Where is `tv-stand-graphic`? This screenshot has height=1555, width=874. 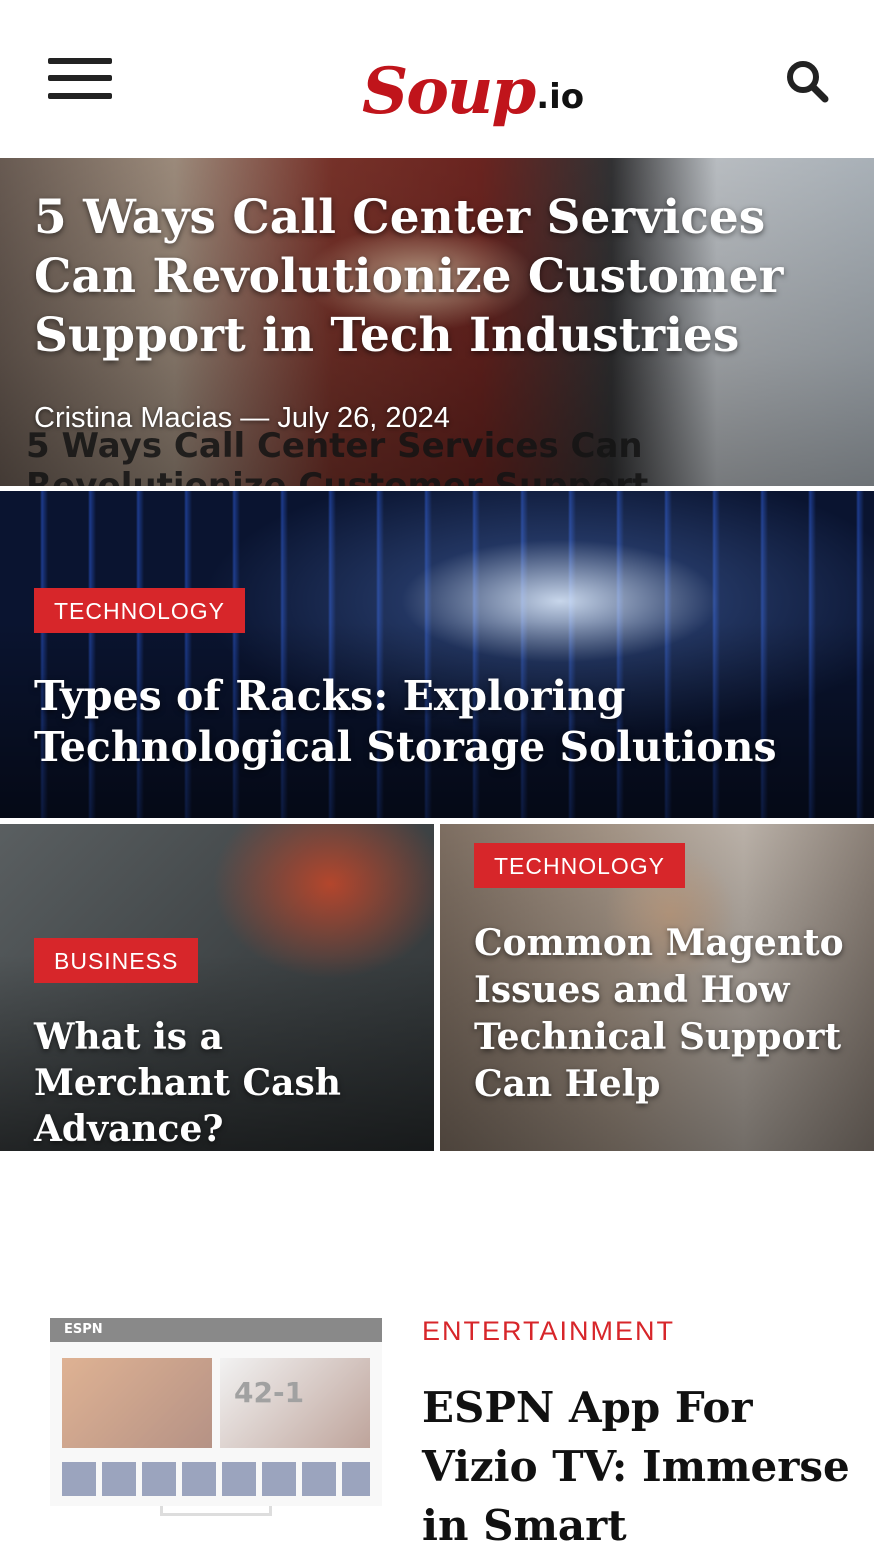
tv-stand-graphic is located at coordinates (216, 1511).